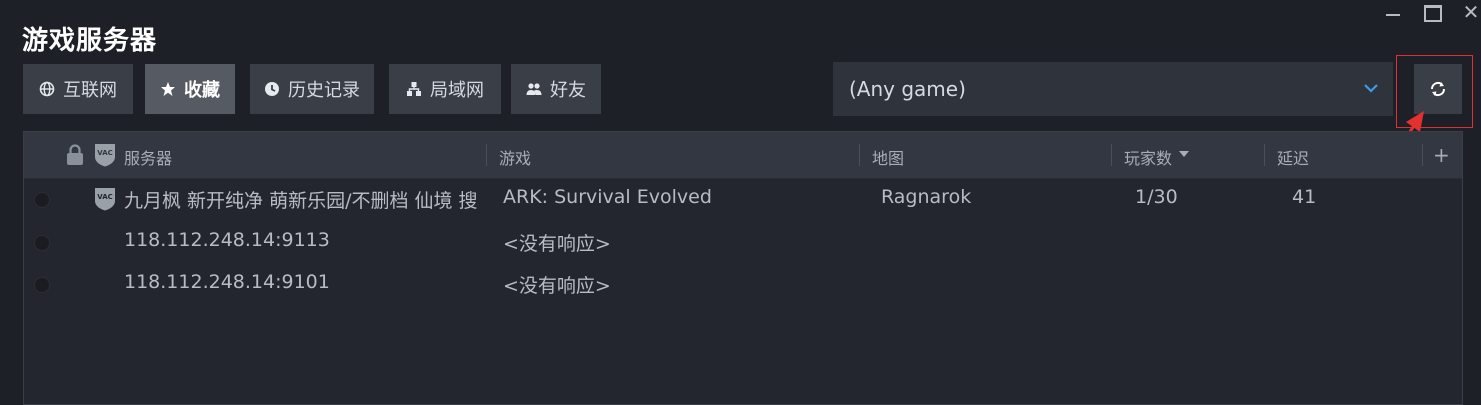 Image resolution: width=1481 pixels, height=405 pixels. I want to click on chevron-down-icon, so click(1371, 88).